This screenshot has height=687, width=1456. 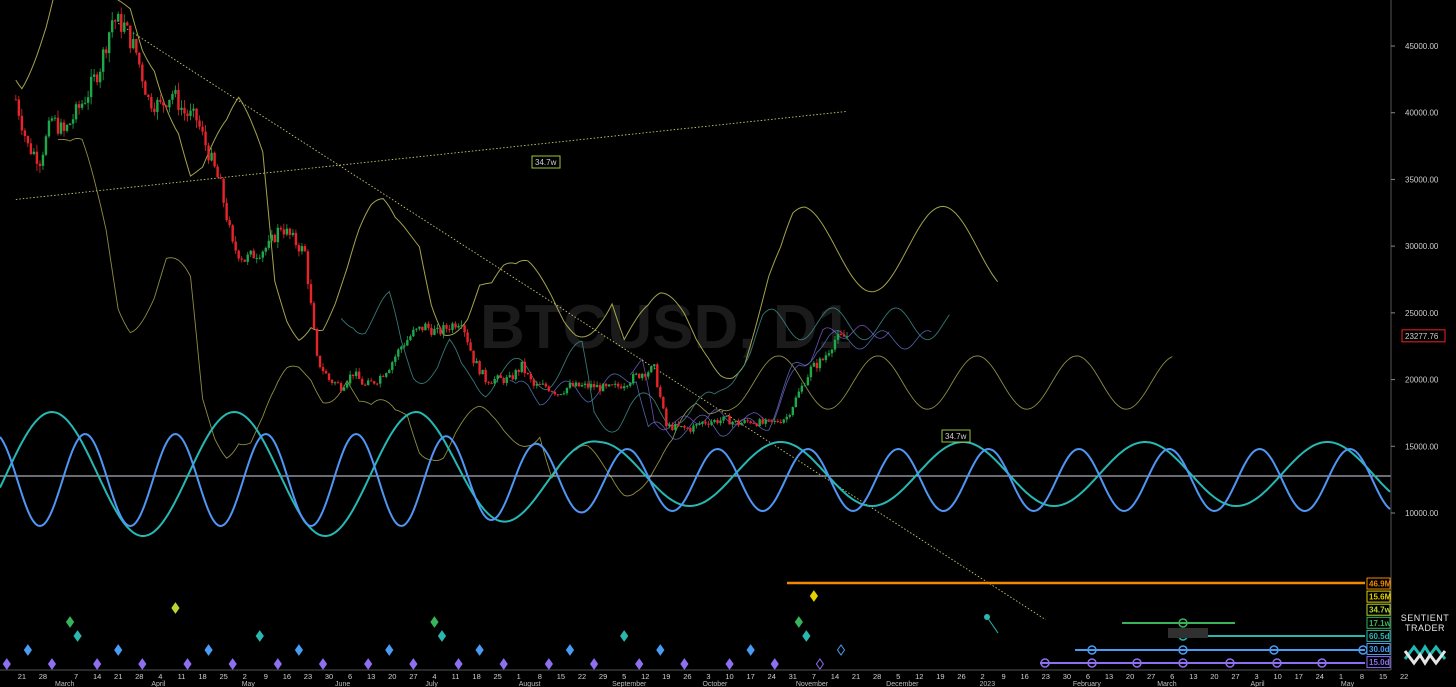 I want to click on date-tick-label: 5, so click(x=624, y=676).